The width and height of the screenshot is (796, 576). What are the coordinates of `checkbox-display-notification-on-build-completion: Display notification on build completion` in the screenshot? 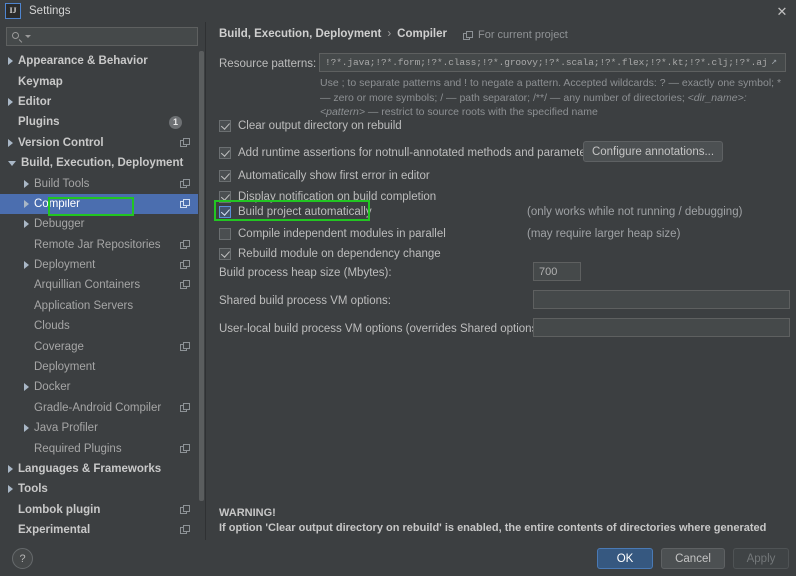 It's located at (327, 197).